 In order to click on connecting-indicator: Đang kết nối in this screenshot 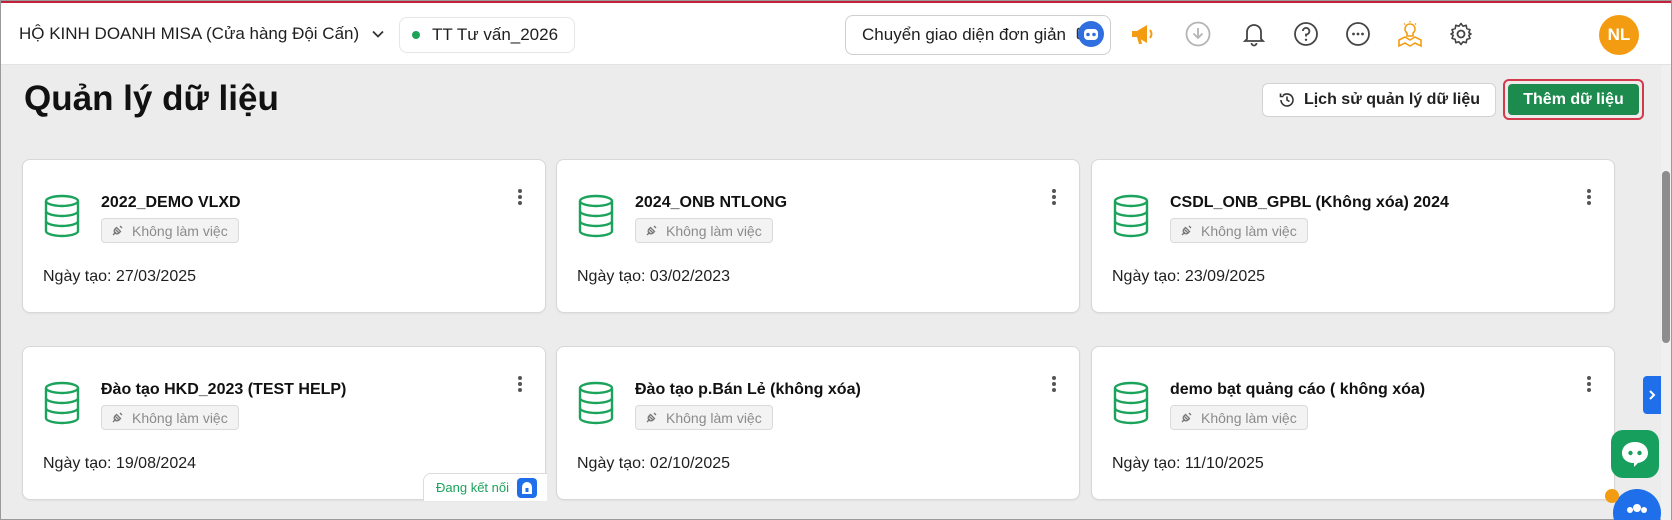, I will do `click(485, 487)`.